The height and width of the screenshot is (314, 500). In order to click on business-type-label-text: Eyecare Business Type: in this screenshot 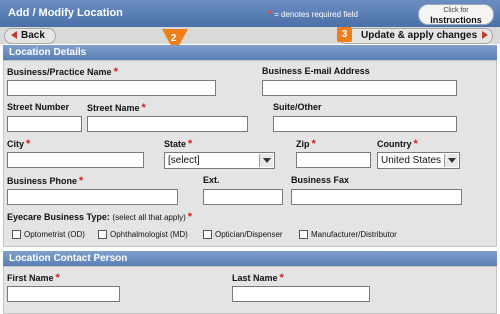, I will do `click(58, 217)`.